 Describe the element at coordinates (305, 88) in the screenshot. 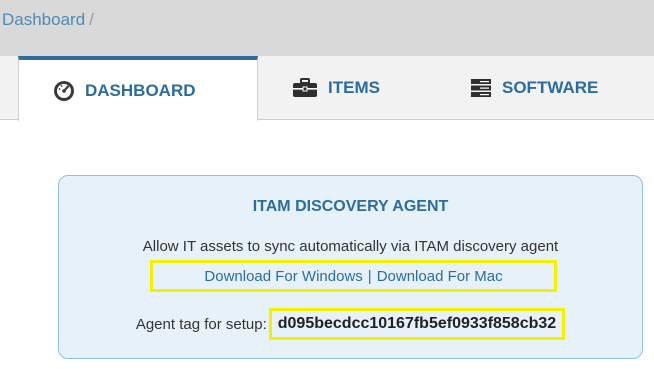

I see `briefcase-icon` at that location.